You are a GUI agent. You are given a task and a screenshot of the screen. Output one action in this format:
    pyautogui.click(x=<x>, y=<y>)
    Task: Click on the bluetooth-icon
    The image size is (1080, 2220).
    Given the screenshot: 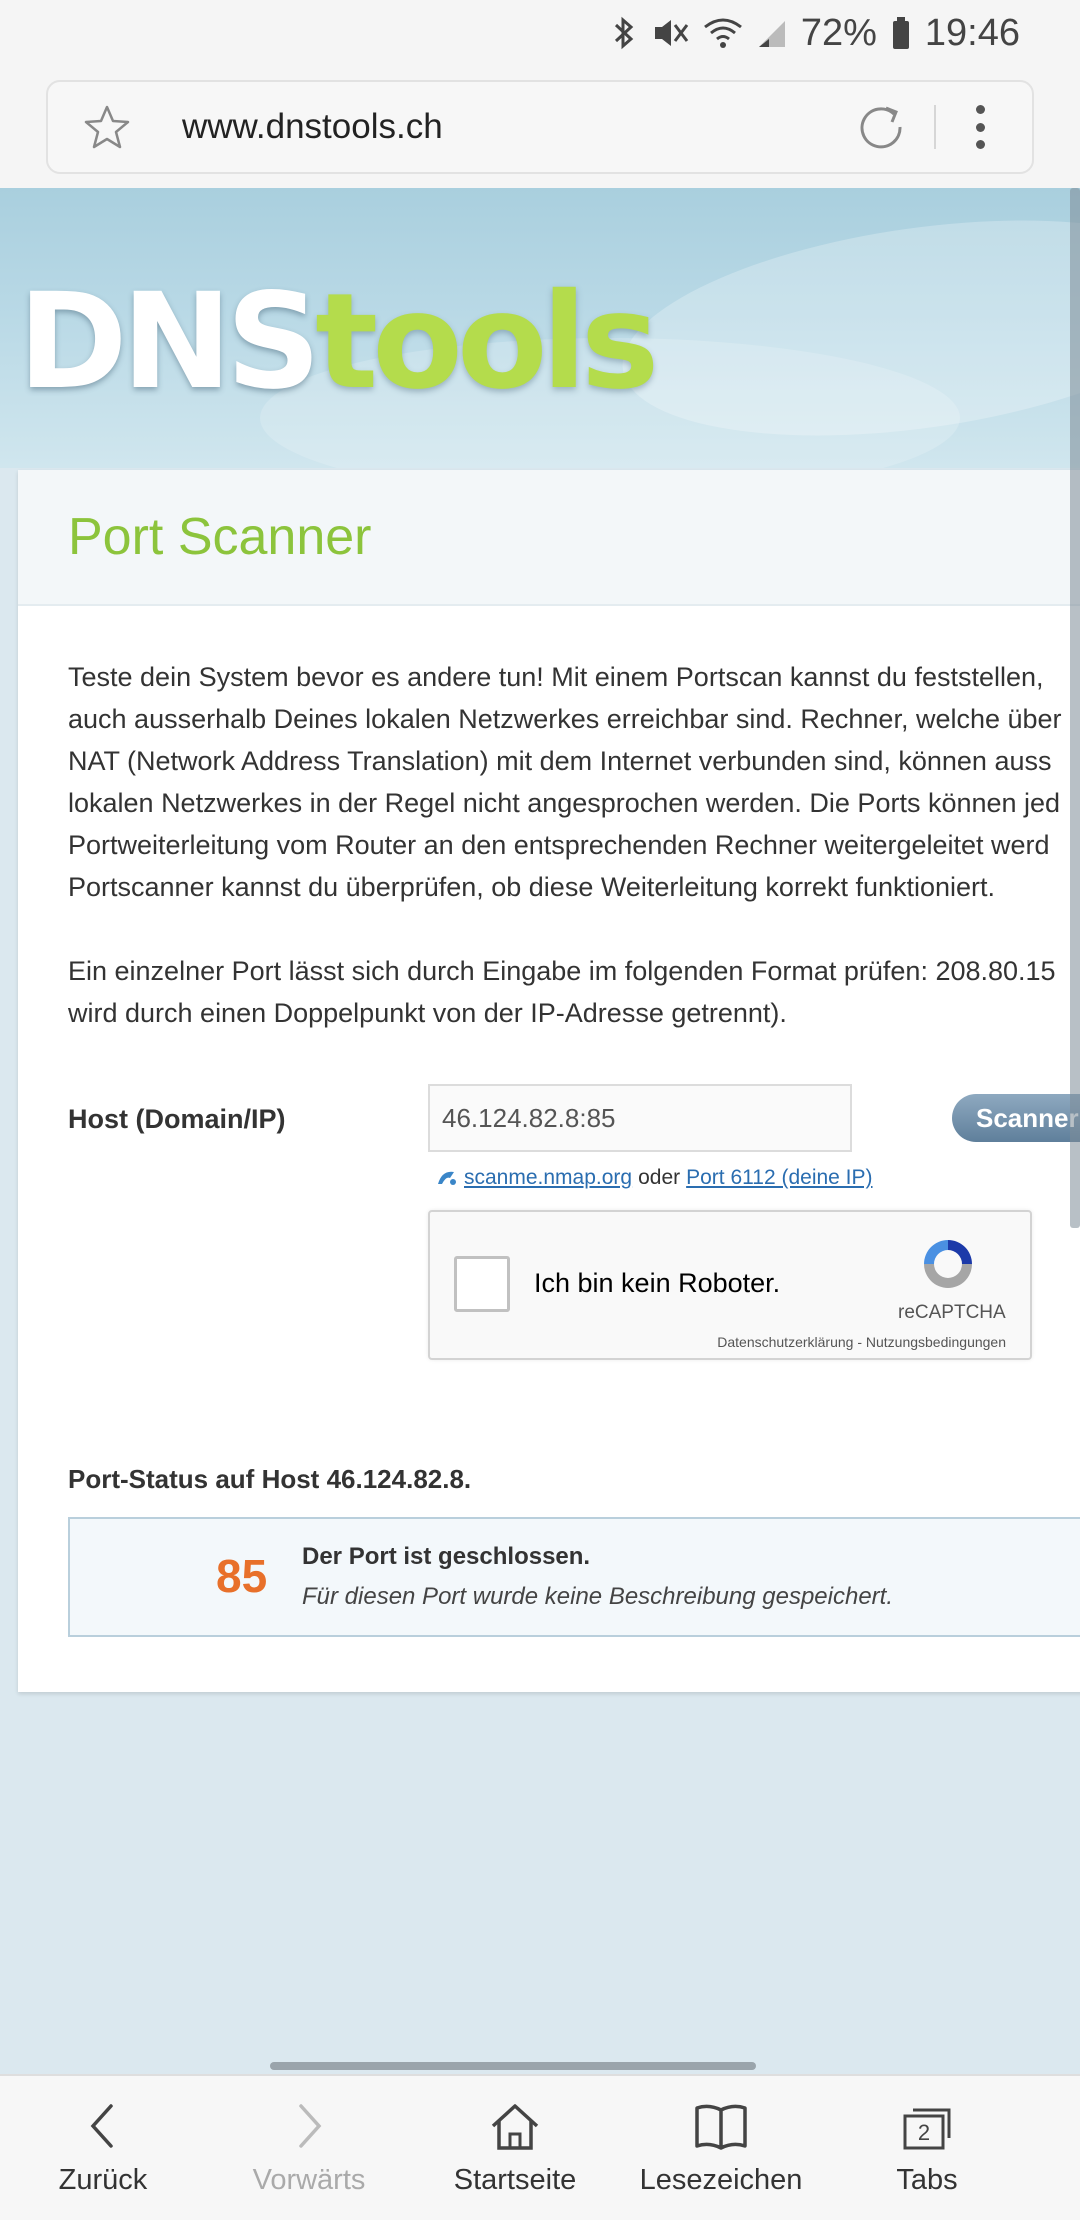 What is the action you would take?
    pyautogui.click(x=624, y=33)
    